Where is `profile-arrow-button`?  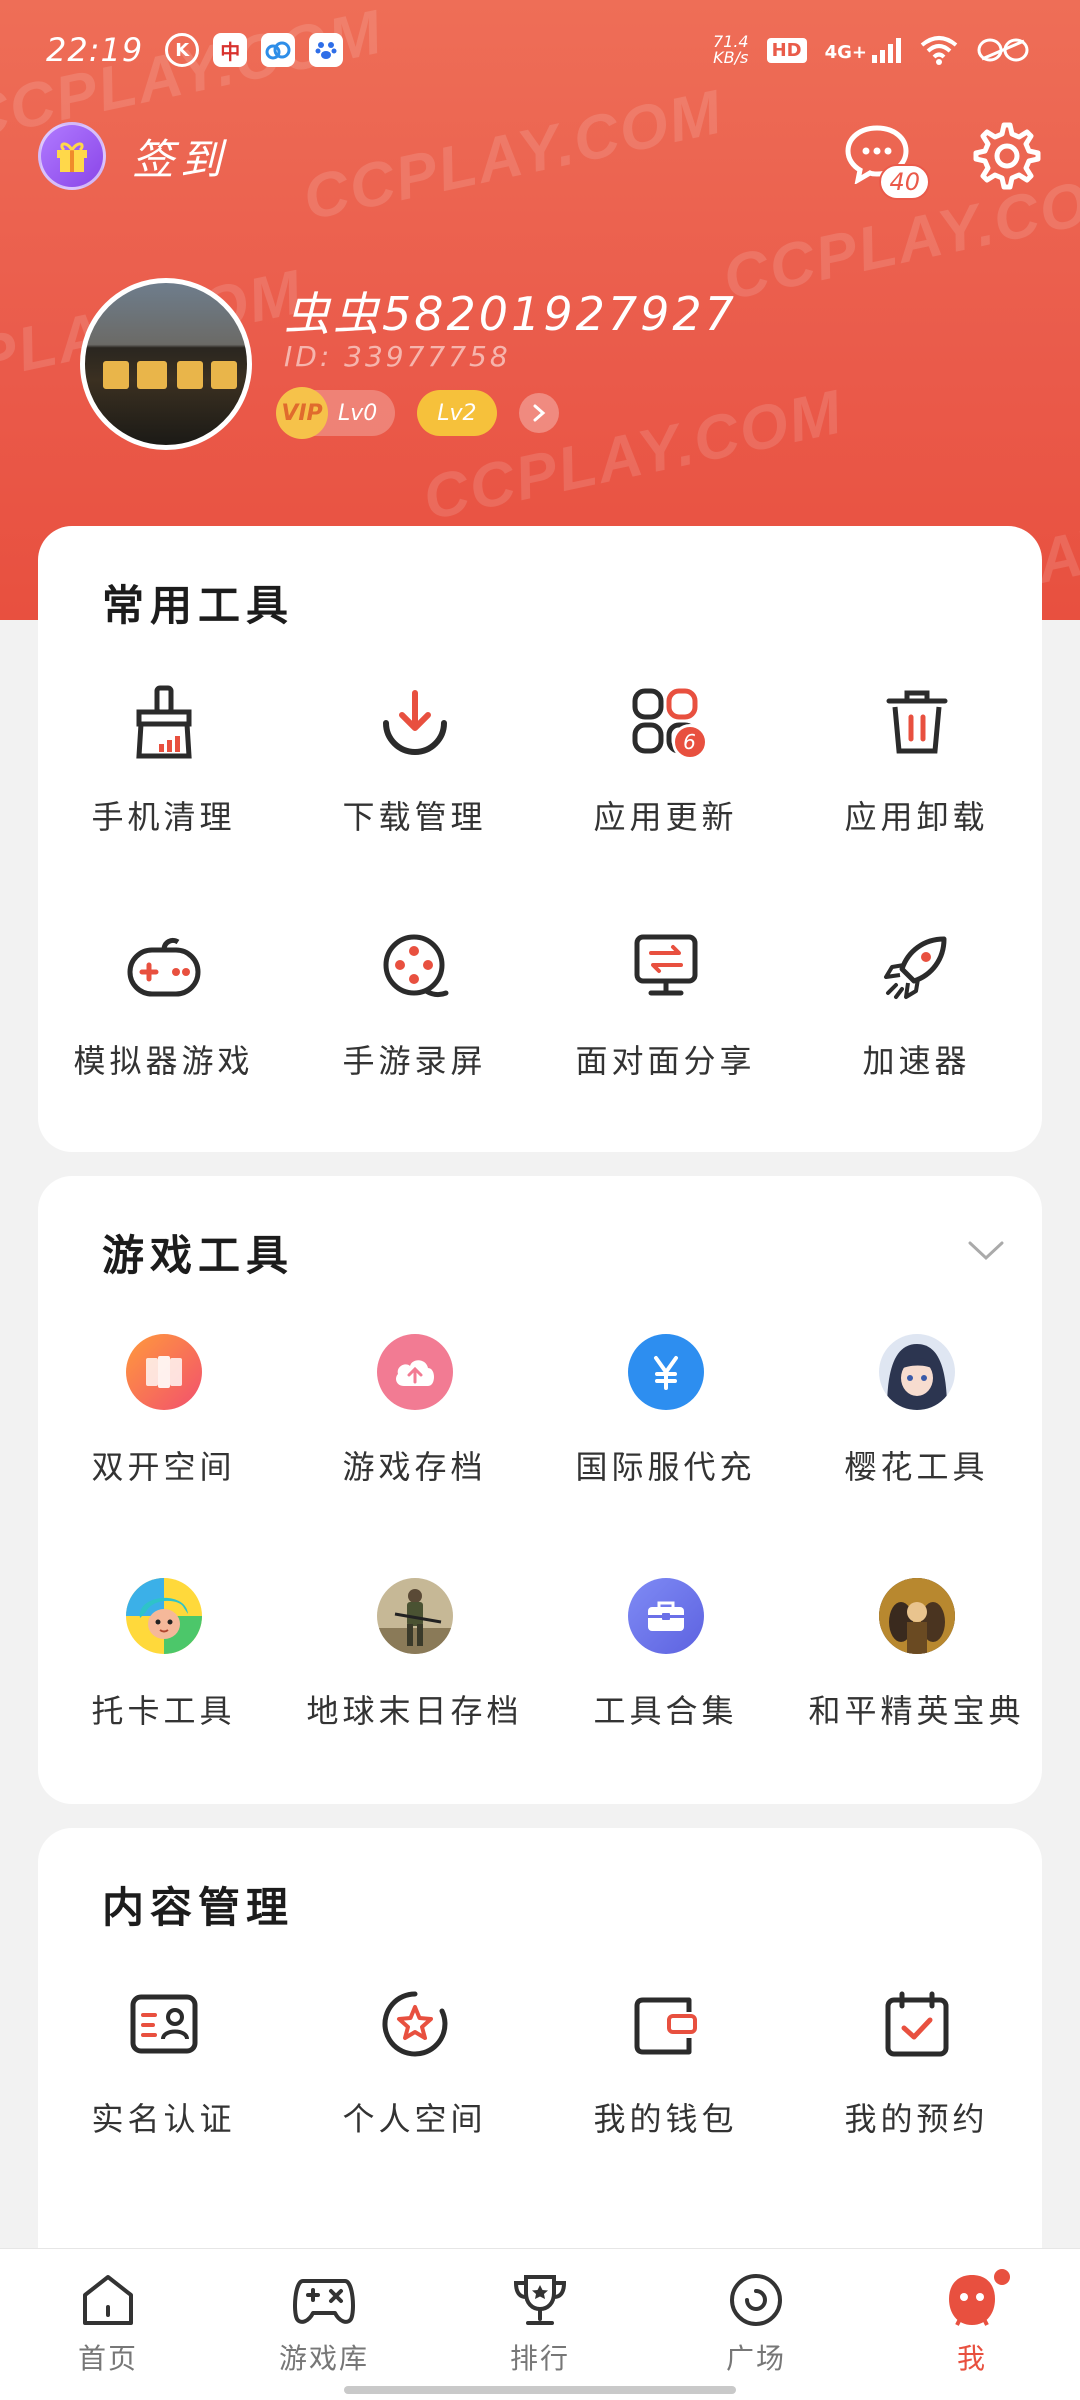 profile-arrow-button is located at coordinates (538, 413).